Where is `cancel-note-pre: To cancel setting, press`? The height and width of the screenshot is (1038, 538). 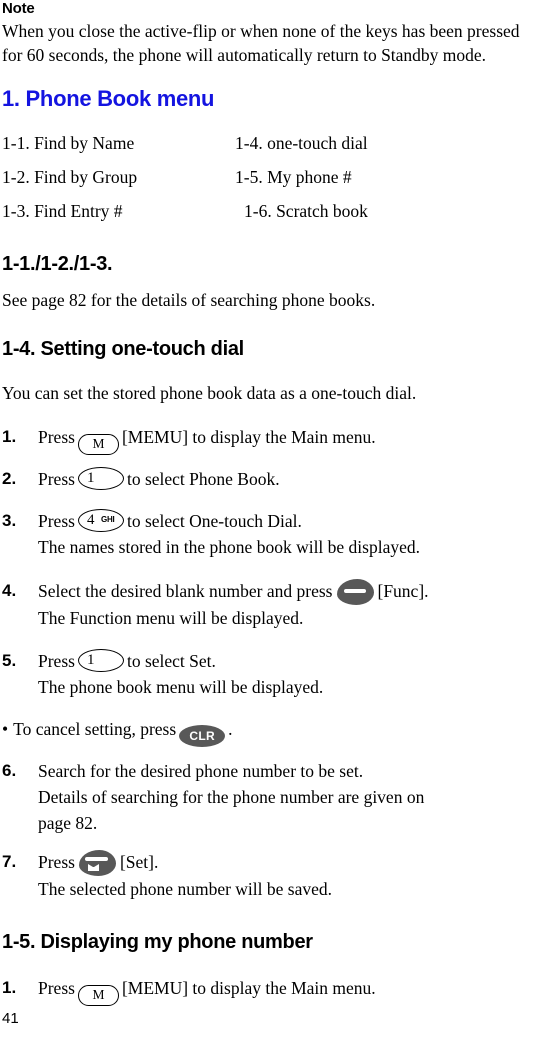
cancel-note-pre: To cancel setting, press is located at coordinates (95, 729).